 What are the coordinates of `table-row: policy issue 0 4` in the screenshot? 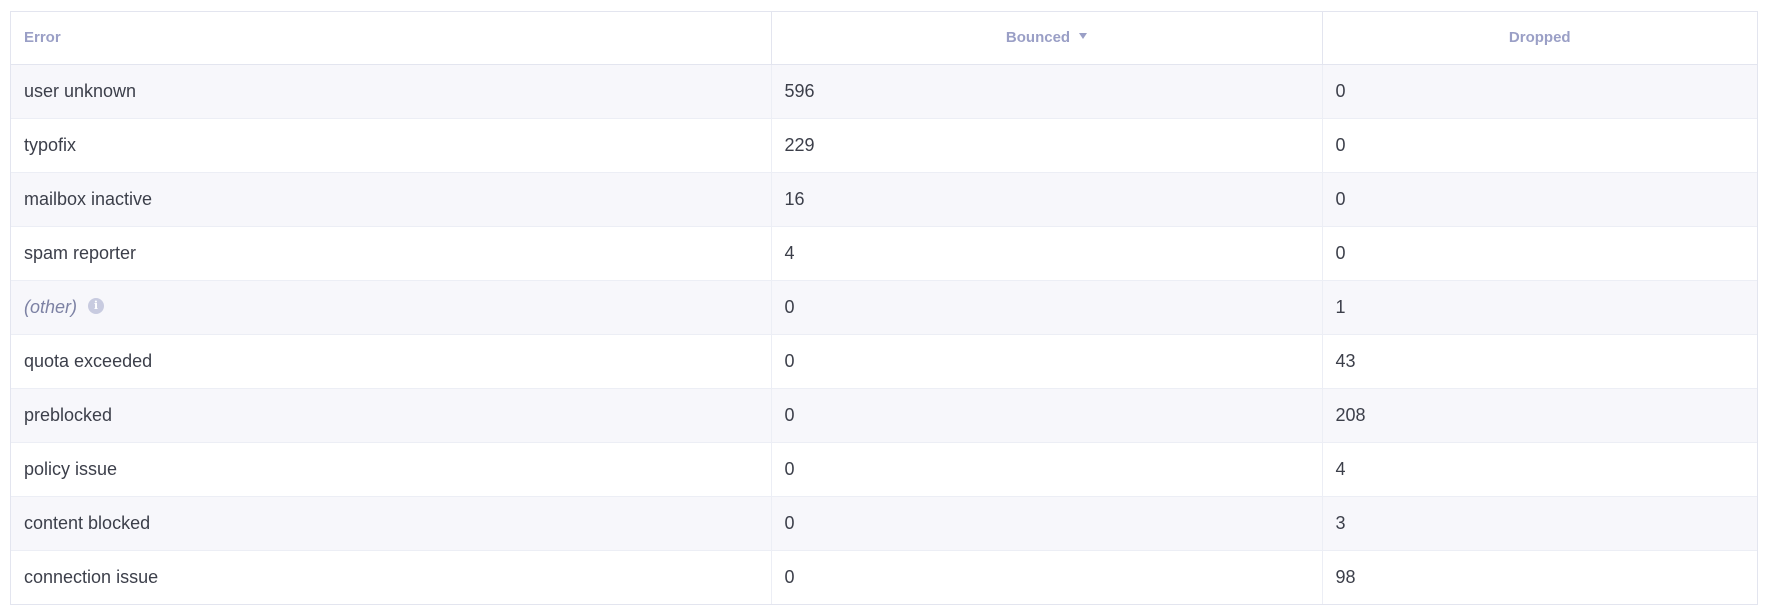 It's located at (884, 468).